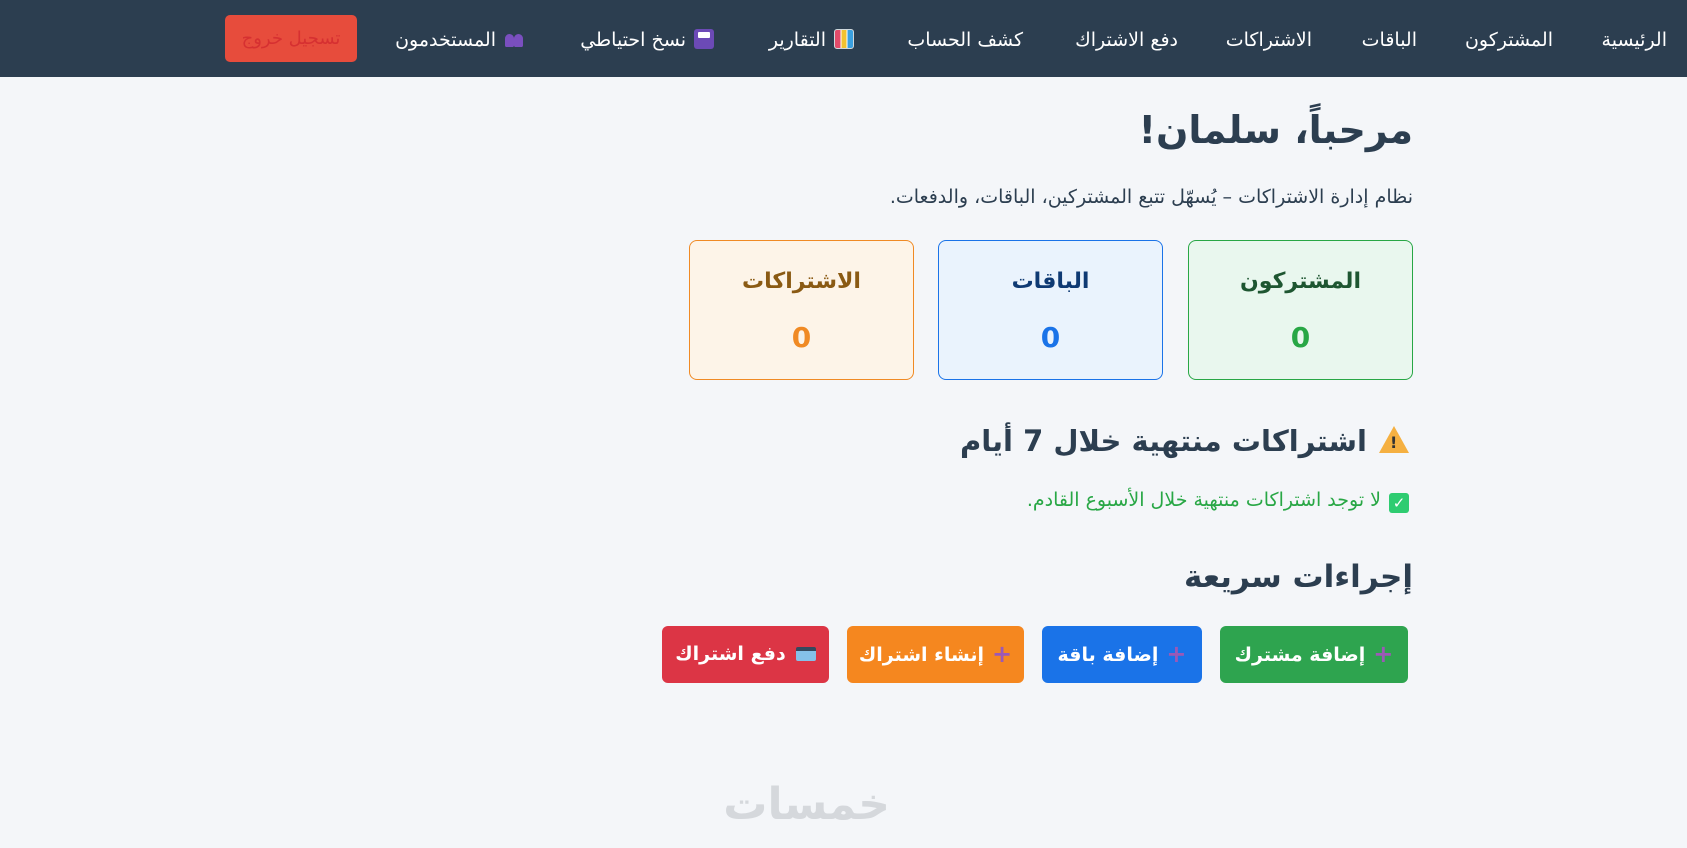  What do you see at coordinates (514, 39) in the screenshot?
I see `users-icon` at bounding box center [514, 39].